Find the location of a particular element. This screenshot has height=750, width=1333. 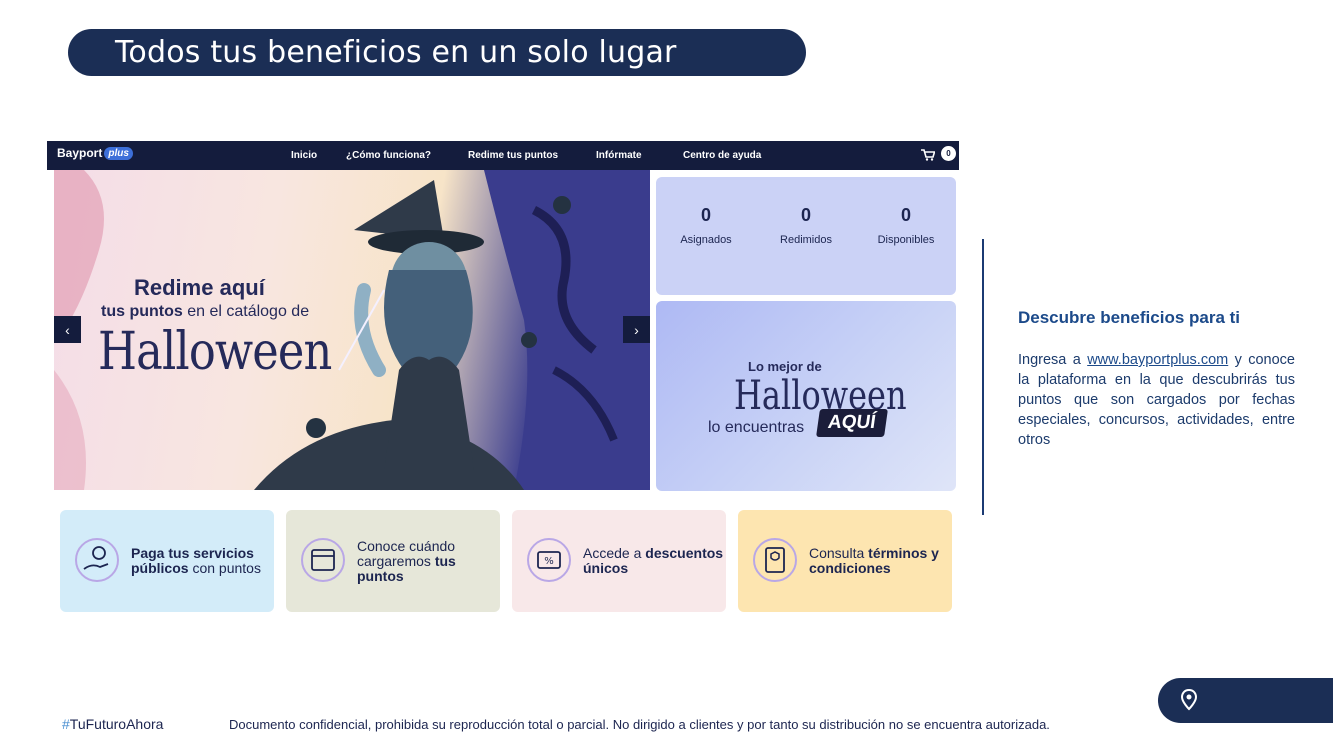

stat-label: Asignados is located at coordinates (706, 240).